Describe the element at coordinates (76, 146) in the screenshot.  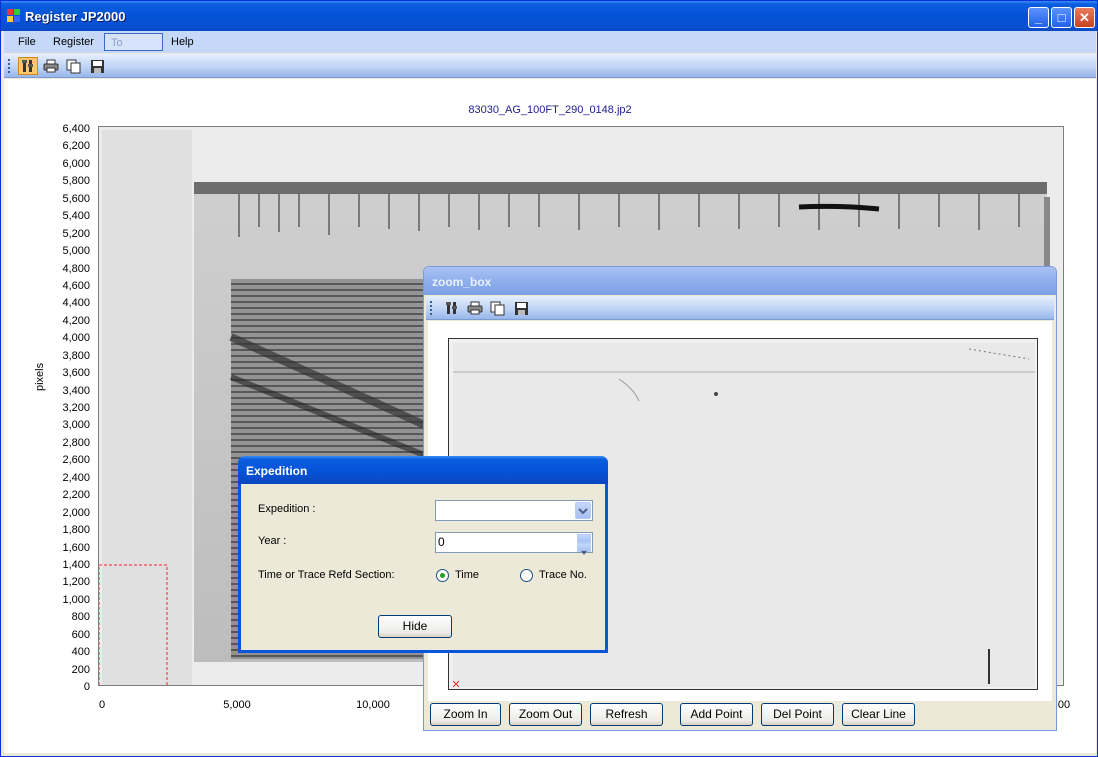
I see `y-tick-label: 6,200` at that location.